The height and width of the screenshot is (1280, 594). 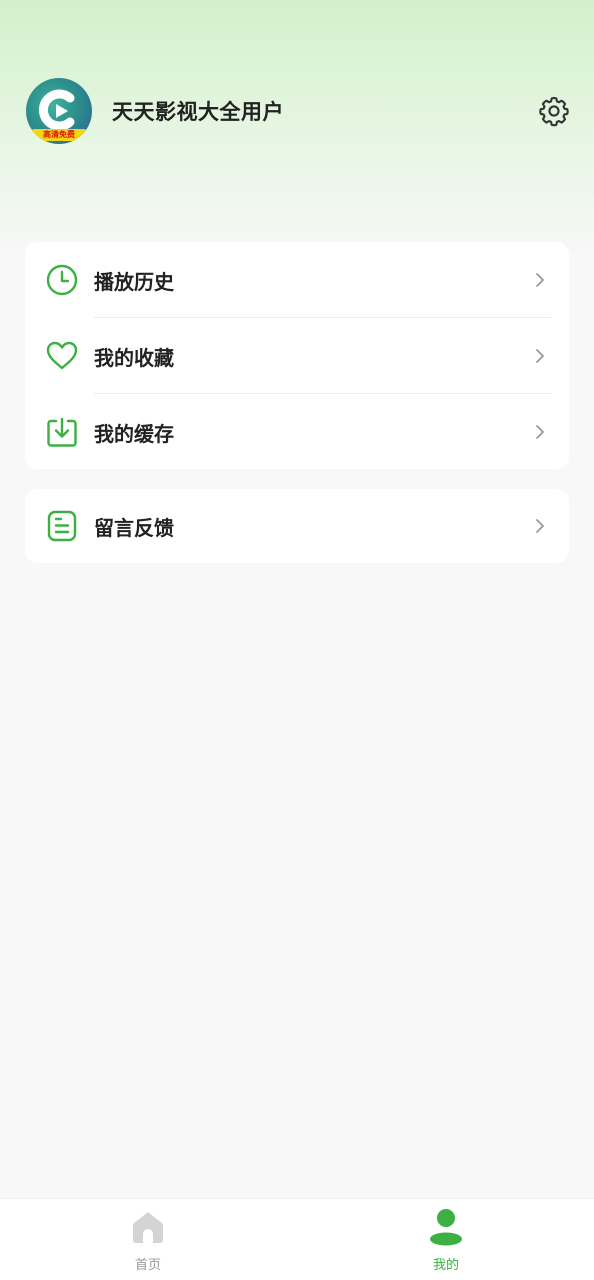 I want to click on menu-item-feedback: 留言反馈, so click(x=297, y=526).